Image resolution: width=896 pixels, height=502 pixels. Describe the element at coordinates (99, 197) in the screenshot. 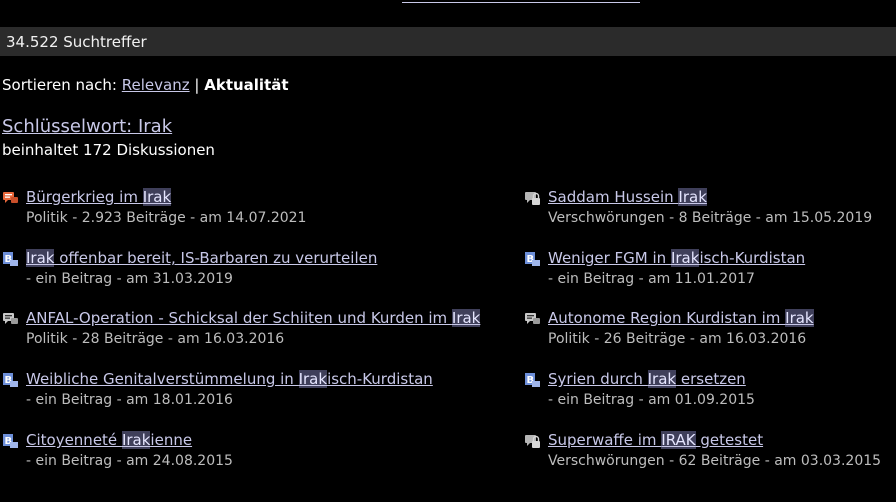

I see `result-title-link: Bürgerkrieg im Irak` at that location.